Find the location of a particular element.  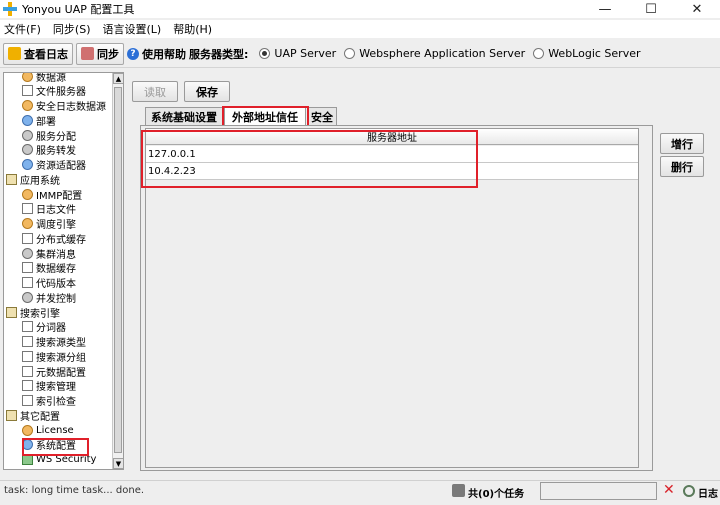

title-bar: Yonyou UAP 配置工具 — ☐ ✕ is located at coordinates (360, 9).